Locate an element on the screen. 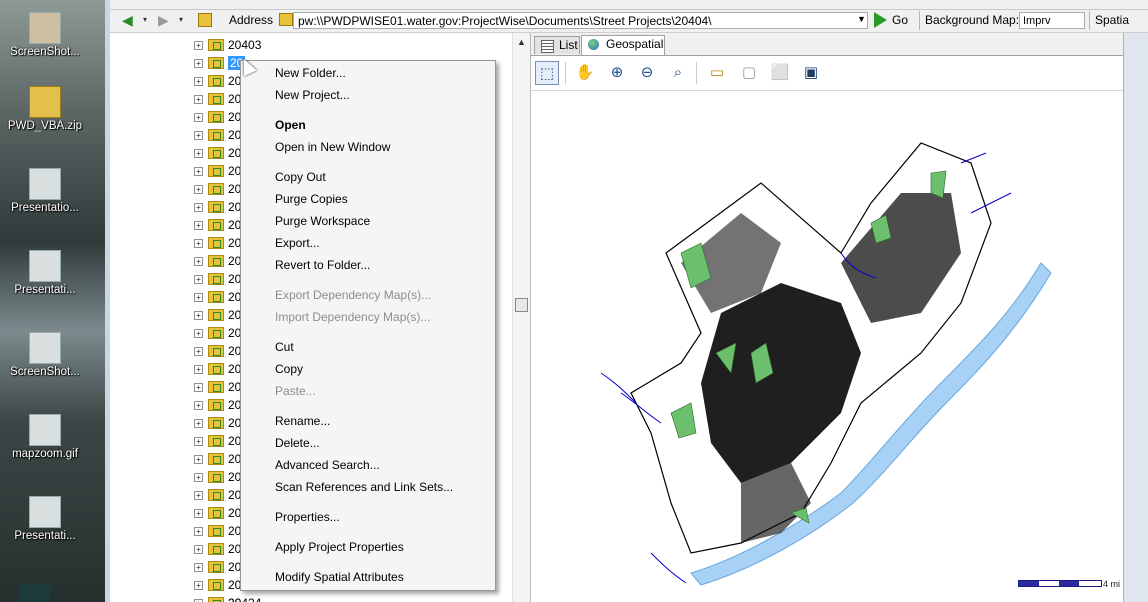  background-map-icon: ▣ is located at coordinates (811, 73).